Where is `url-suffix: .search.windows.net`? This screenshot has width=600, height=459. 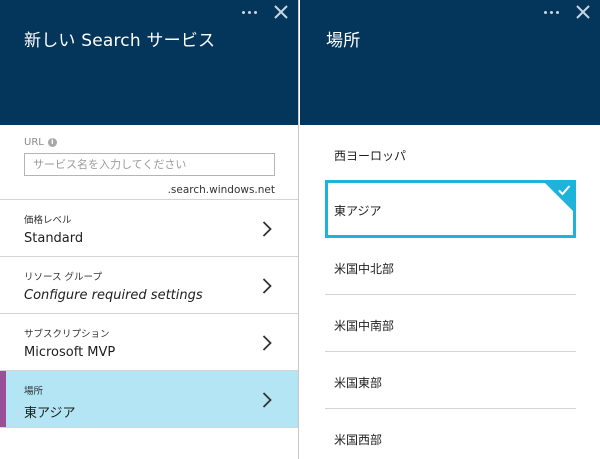
url-suffix: .search.windows.net is located at coordinates (221, 190).